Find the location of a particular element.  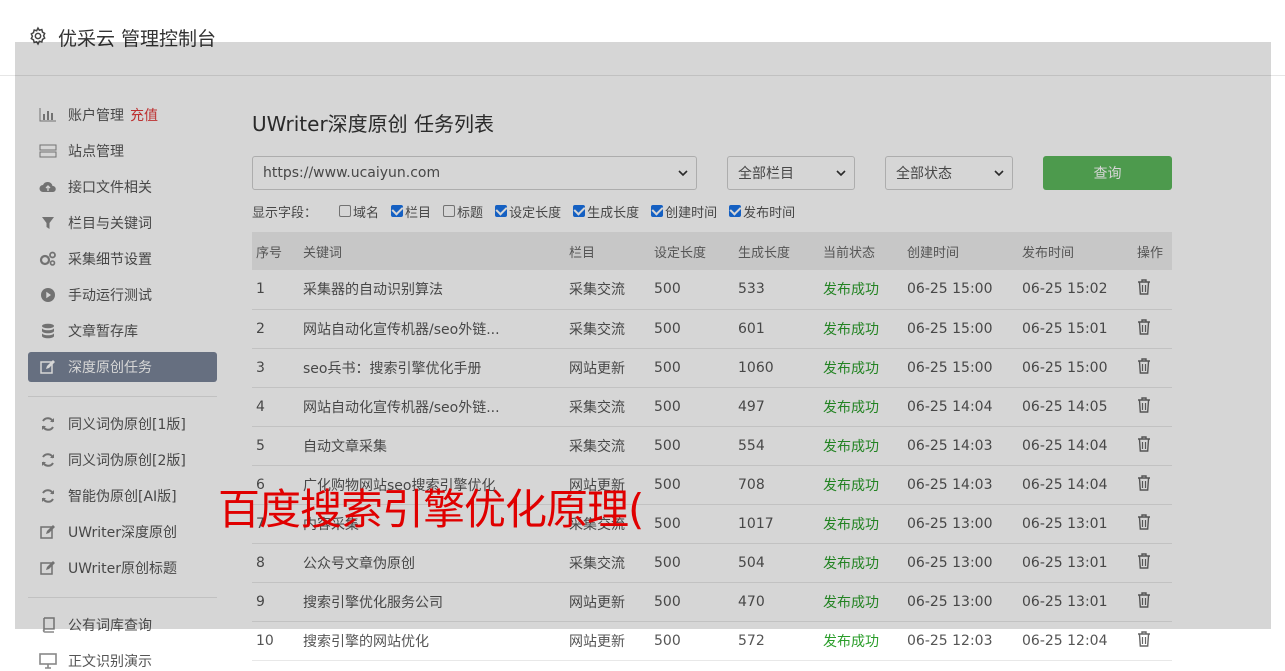

watermark-text: 百度搜索引擎优化原理( is located at coordinates (431, 509).